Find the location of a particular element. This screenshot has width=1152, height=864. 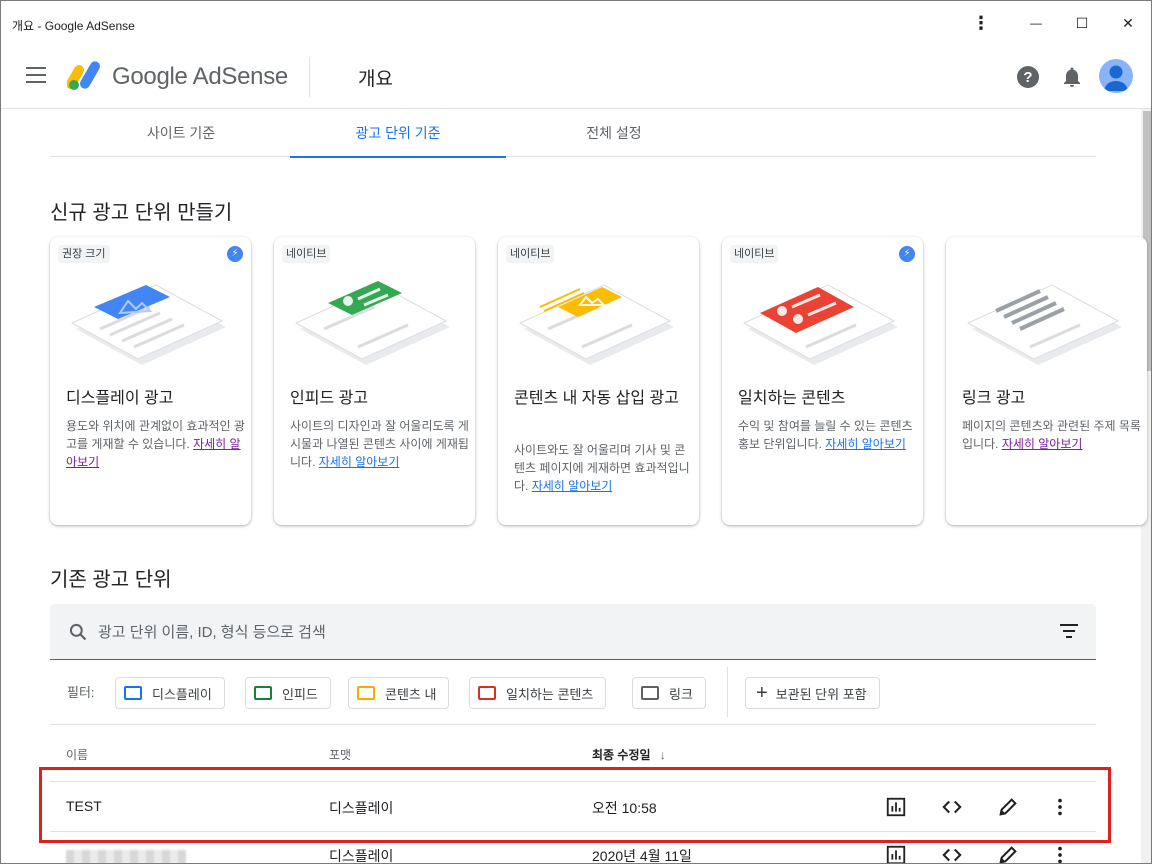

infeed-ad-illustration-icon is located at coordinates (372, 323).